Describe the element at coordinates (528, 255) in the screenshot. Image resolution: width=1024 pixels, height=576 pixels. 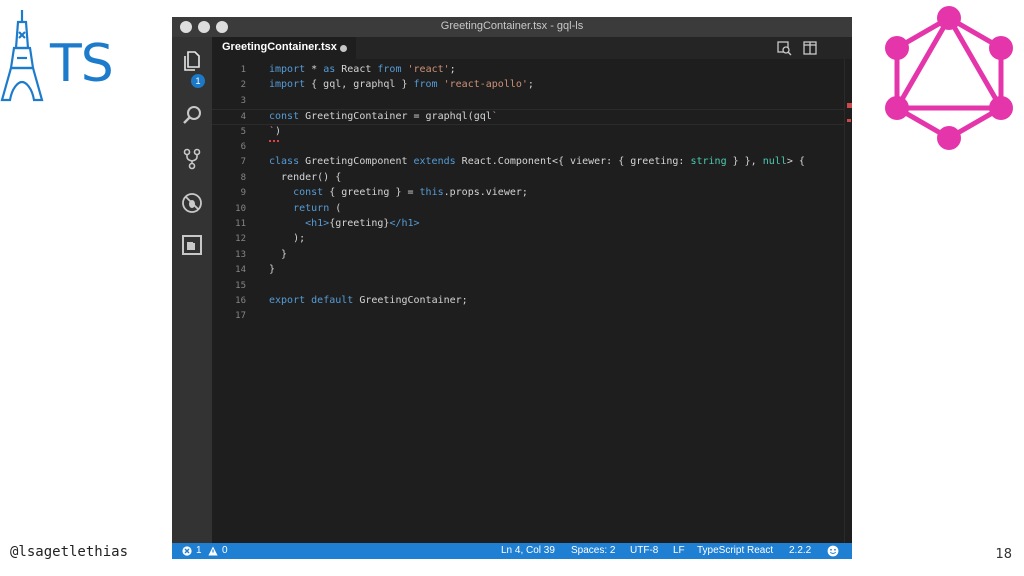
I see `code-line: 13 }` at that location.